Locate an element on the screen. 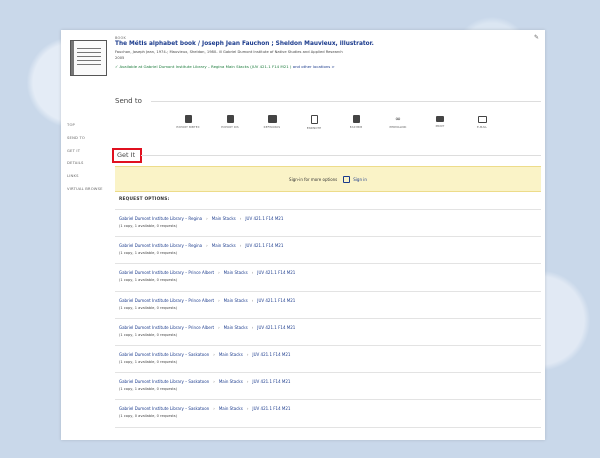 This screenshot has height=458, width=600. easybib-button: EASYBIB is located at coordinates (356, 122).